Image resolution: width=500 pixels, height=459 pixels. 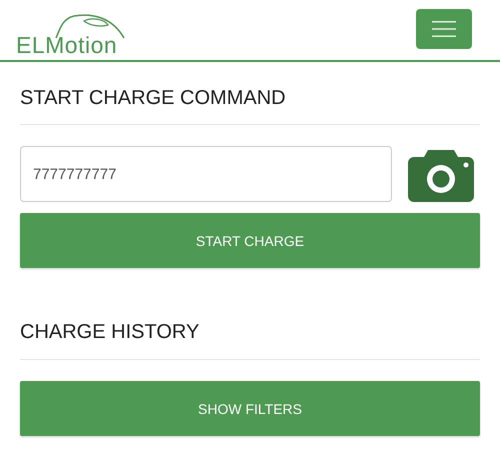 I want to click on logo: ELMotion, so click(x=73, y=35).